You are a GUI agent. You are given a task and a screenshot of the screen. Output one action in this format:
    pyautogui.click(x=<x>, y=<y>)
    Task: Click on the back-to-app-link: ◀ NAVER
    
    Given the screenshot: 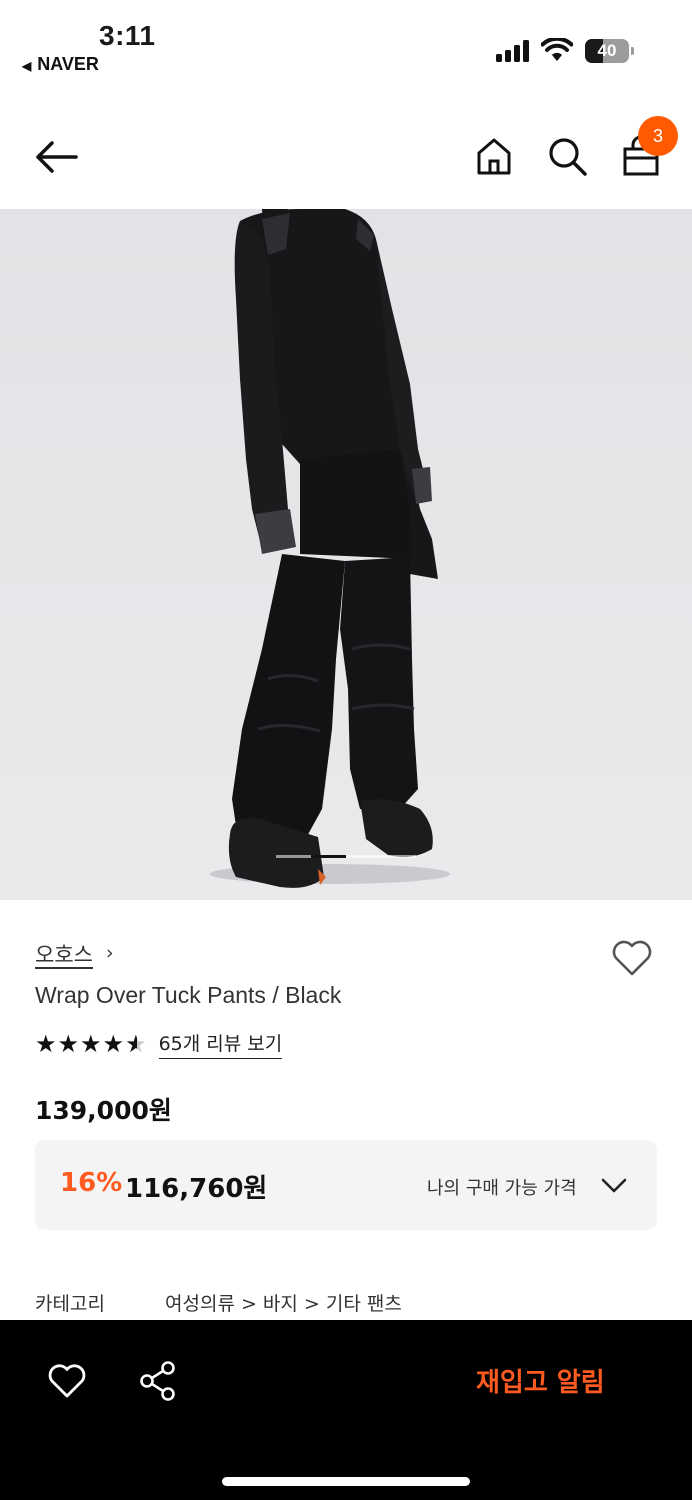 What is the action you would take?
    pyautogui.click(x=60, y=64)
    